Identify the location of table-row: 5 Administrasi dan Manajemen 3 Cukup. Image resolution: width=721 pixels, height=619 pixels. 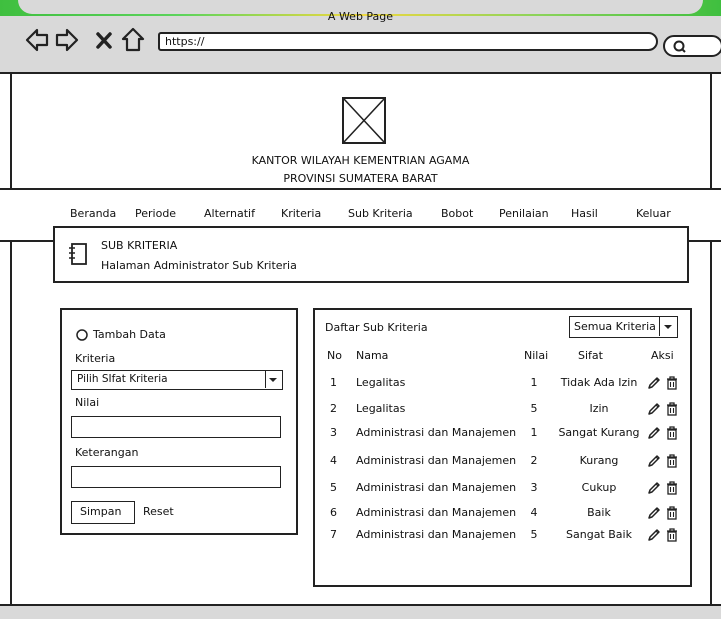
(502, 491).